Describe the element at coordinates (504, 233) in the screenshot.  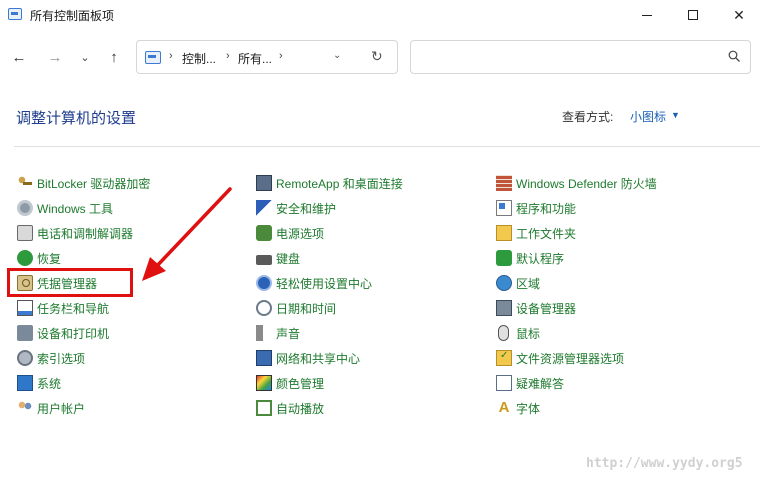
I see `work-folders-icon` at that location.